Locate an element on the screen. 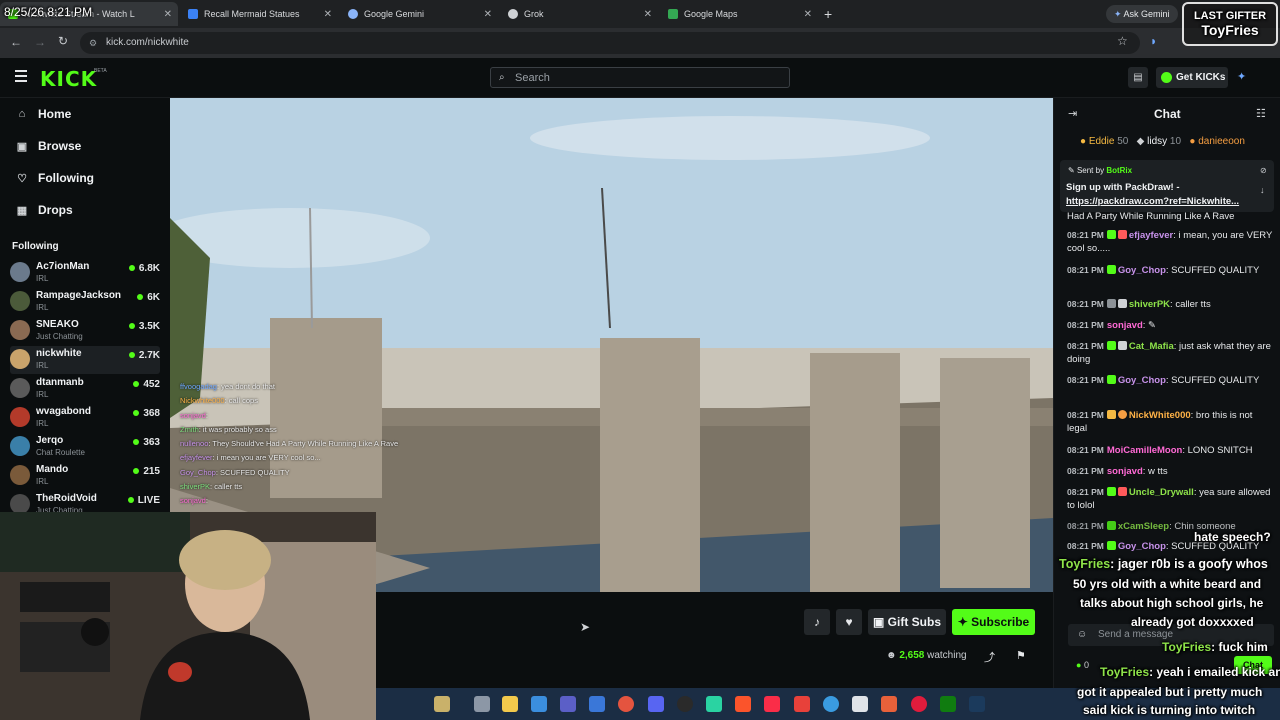 The width and height of the screenshot is (1280, 720). channel-name: TheRoidVoid is located at coordinates (66, 498).